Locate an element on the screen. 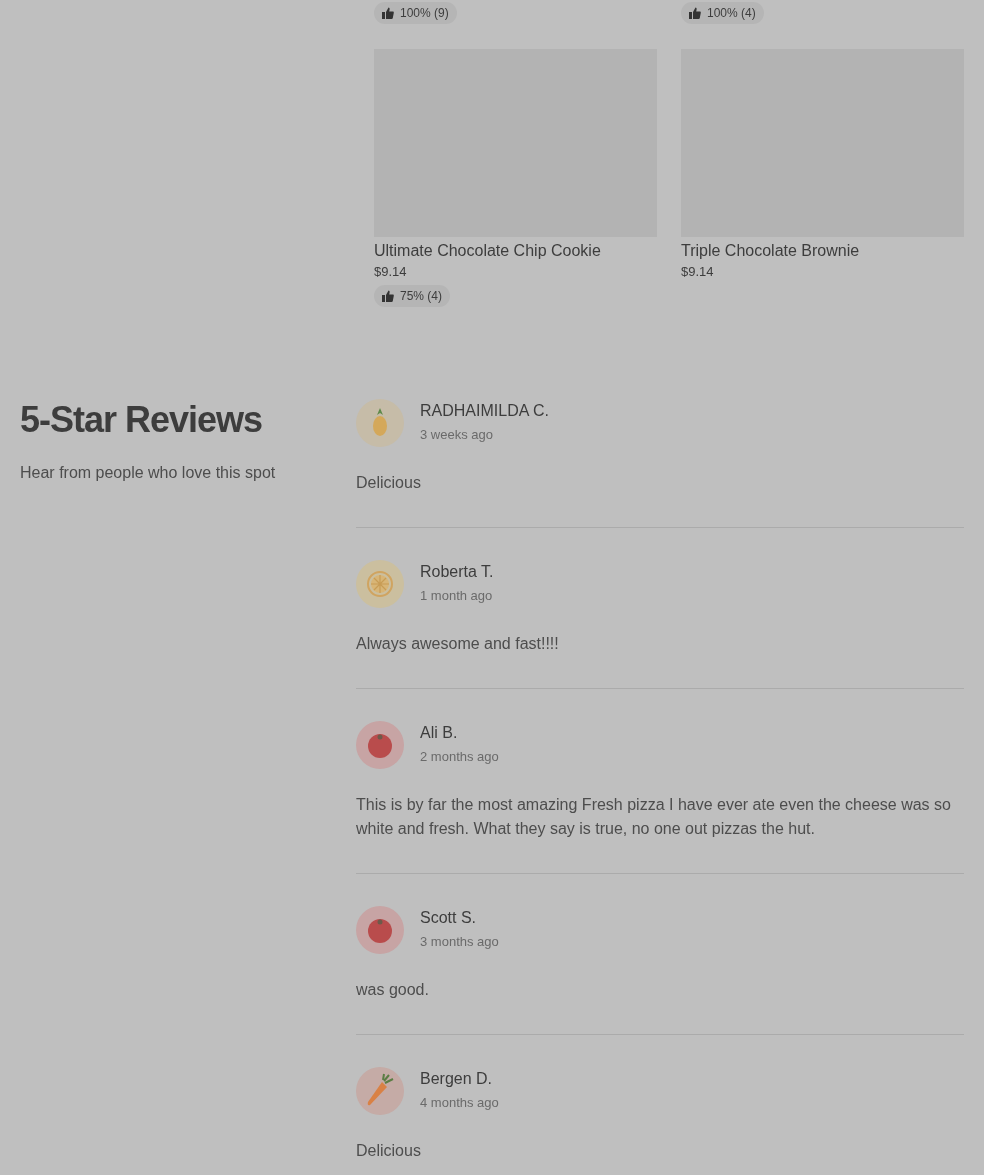 The image size is (984, 1175). review-date: 3 weeks ago is located at coordinates (457, 435).